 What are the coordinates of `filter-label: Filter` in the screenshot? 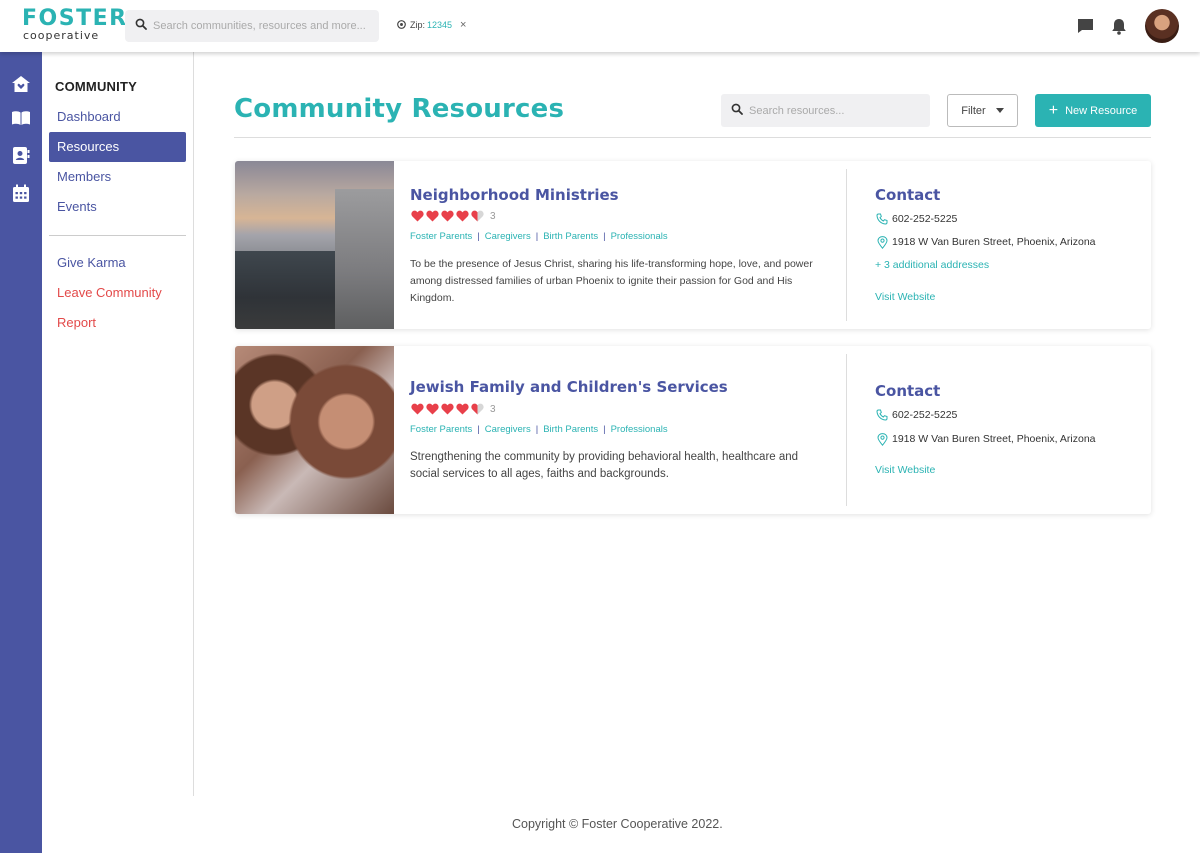 It's located at (973, 110).